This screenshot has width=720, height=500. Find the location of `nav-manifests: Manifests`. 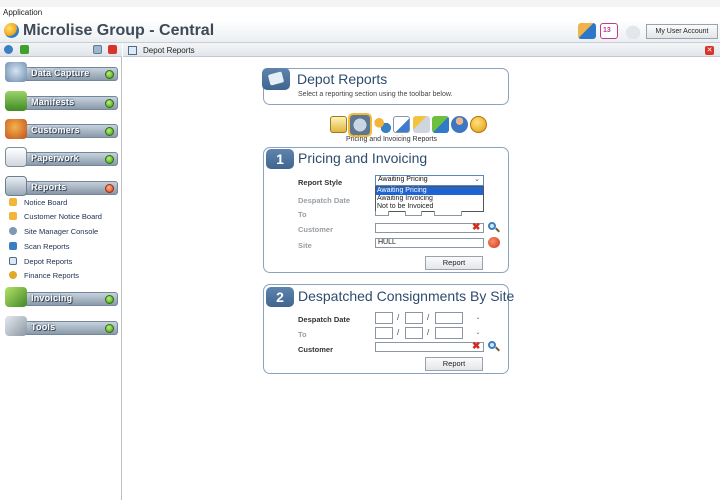

nav-manifests: Manifests is located at coordinates (60, 102).